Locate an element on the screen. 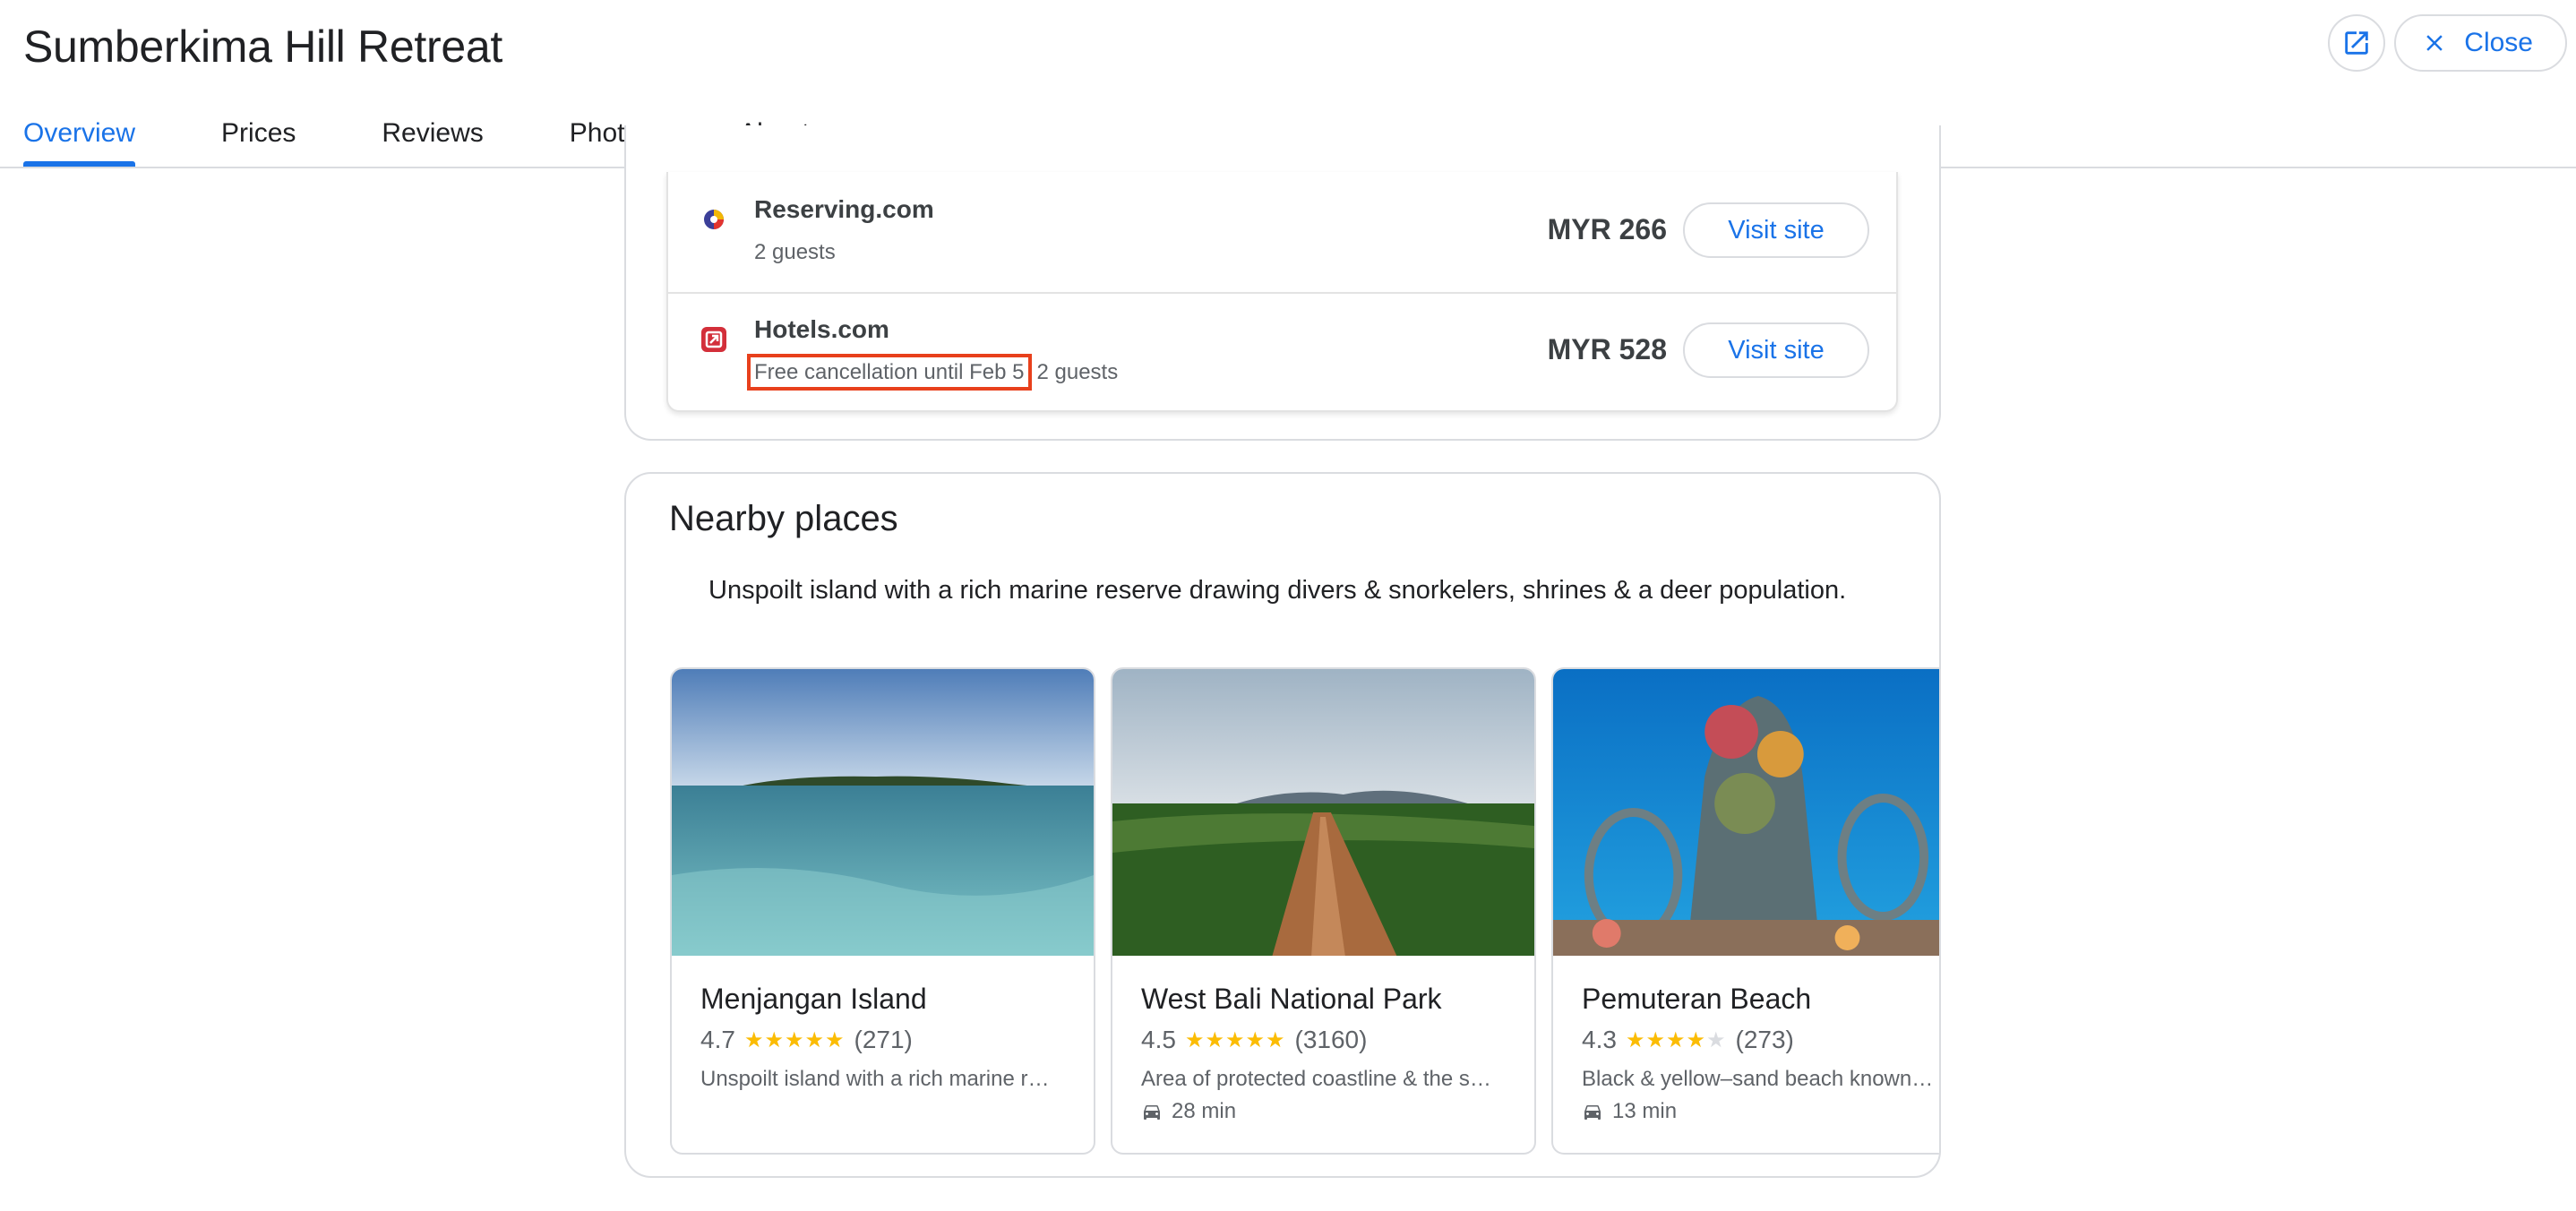 This screenshot has width=2576, height=1211. close-icon is located at coordinates (2434, 43).